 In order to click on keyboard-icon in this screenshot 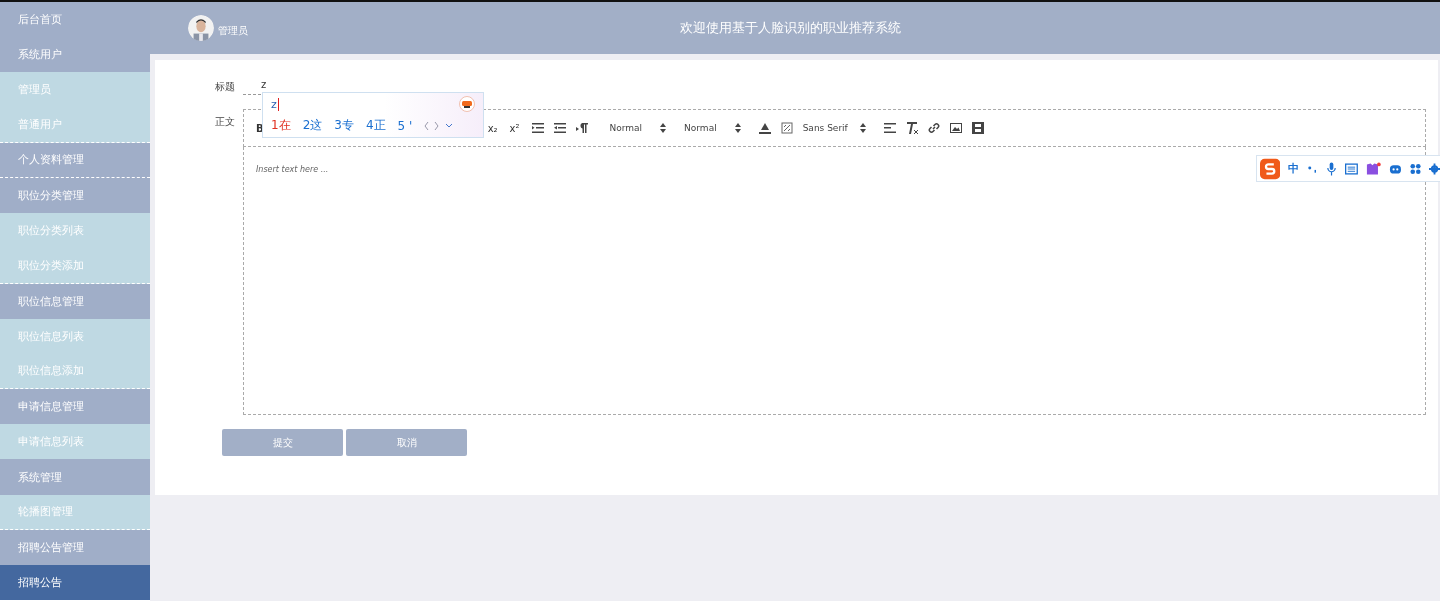, I will do `click(1352, 168)`.